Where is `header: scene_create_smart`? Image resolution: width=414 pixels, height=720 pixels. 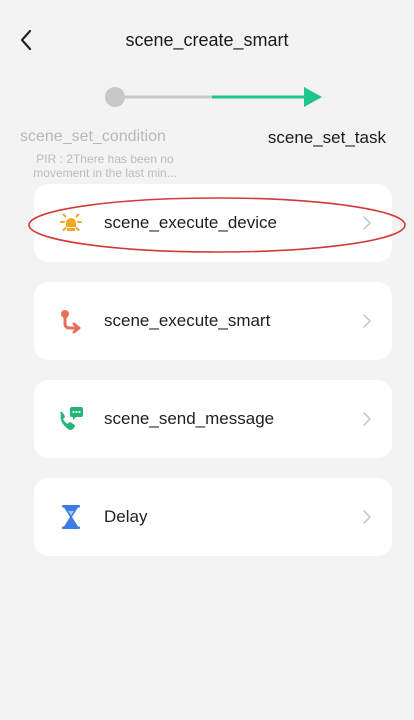
header: scene_create_smart is located at coordinates (207, 35).